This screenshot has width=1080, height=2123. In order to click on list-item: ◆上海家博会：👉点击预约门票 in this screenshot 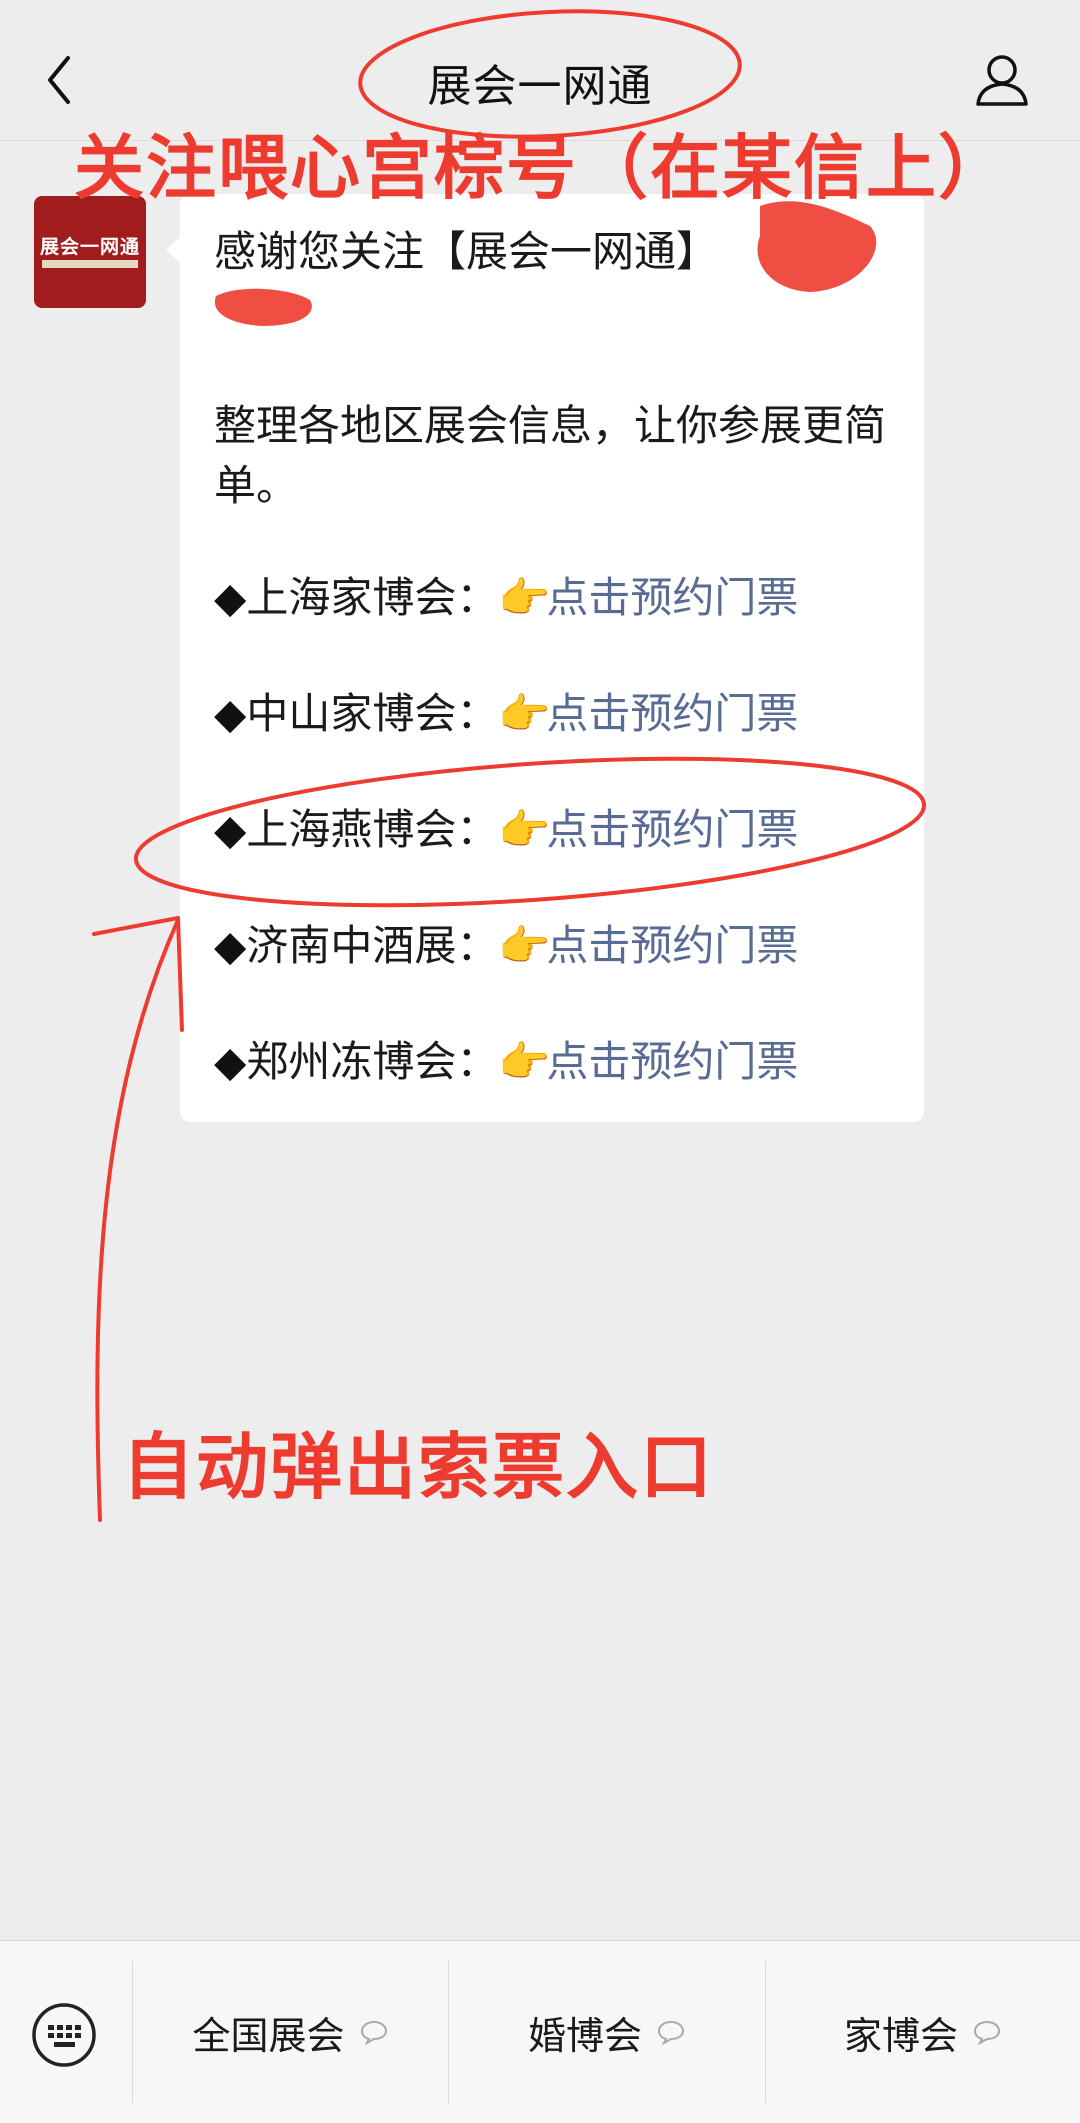, I will do `click(506, 598)`.